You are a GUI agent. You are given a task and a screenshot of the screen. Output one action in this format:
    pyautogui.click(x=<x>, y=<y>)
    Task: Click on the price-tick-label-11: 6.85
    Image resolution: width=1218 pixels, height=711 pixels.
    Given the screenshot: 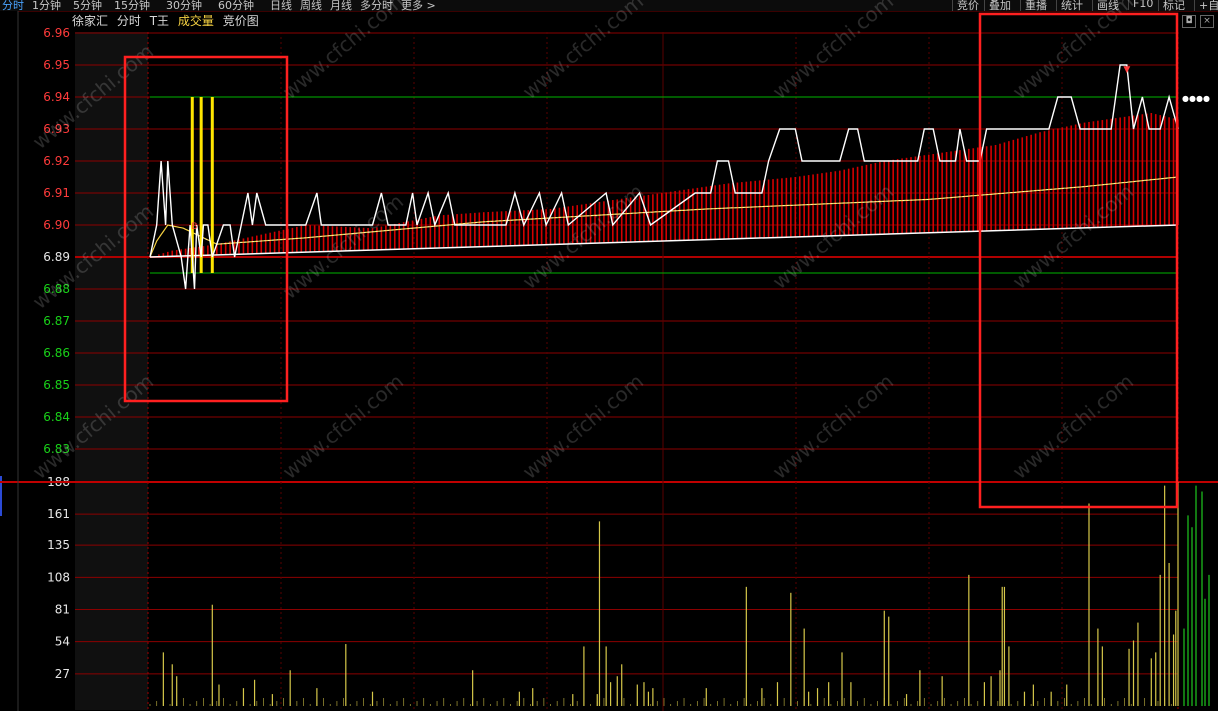 What is the action you would take?
    pyautogui.click(x=56, y=385)
    